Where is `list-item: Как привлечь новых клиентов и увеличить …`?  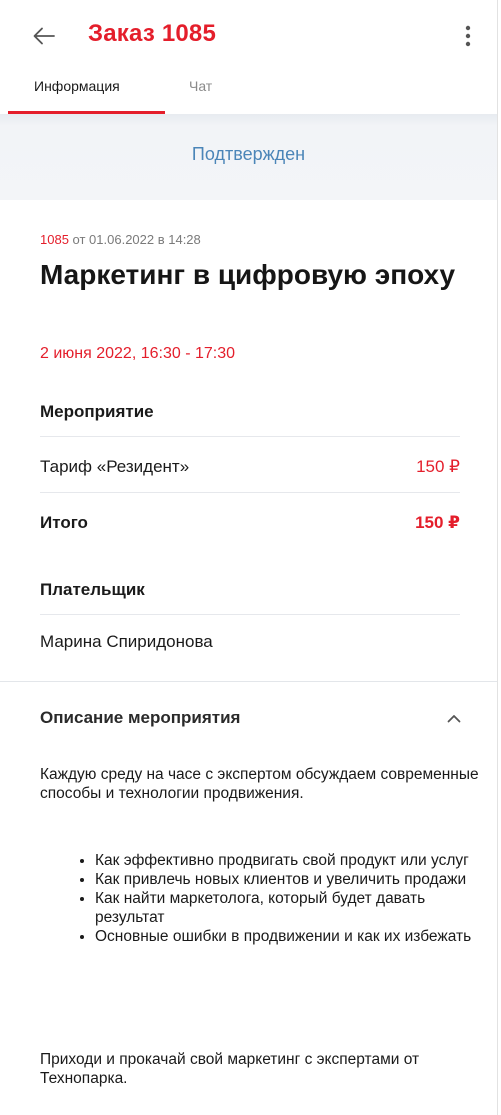 list-item: Как привлечь новых клиентов и увеличить … is located at coordinates (287, 879).